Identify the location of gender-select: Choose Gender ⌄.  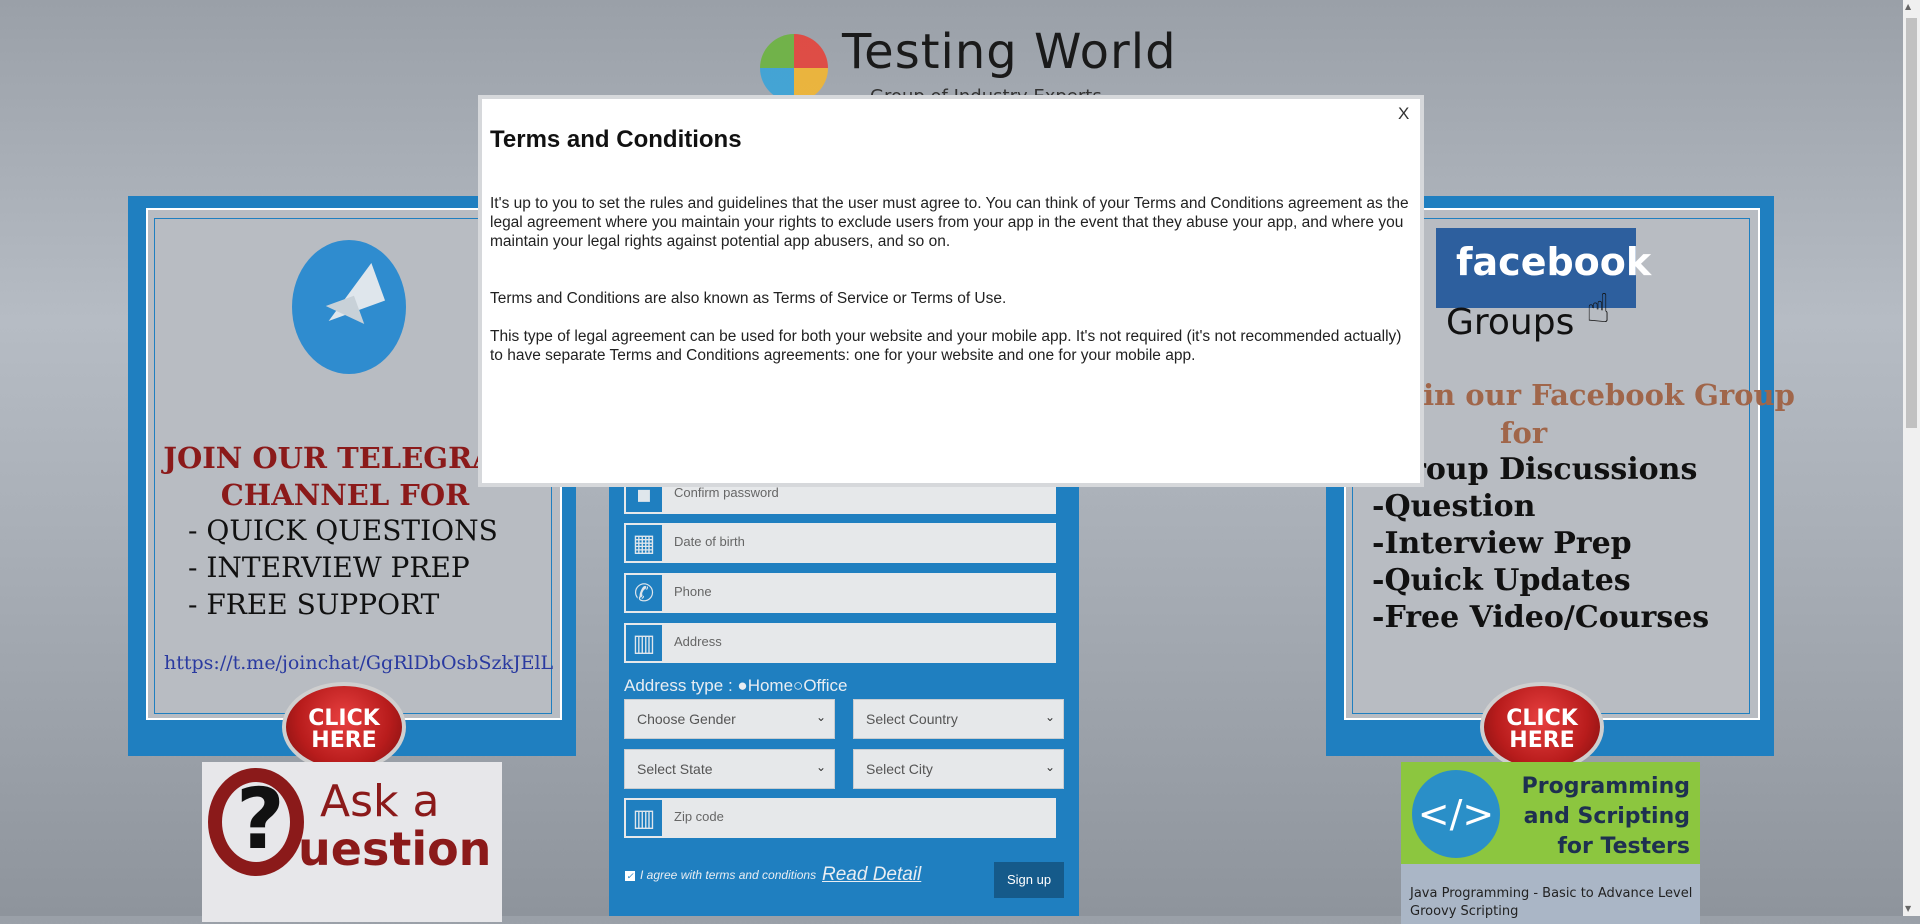
(729, 719).